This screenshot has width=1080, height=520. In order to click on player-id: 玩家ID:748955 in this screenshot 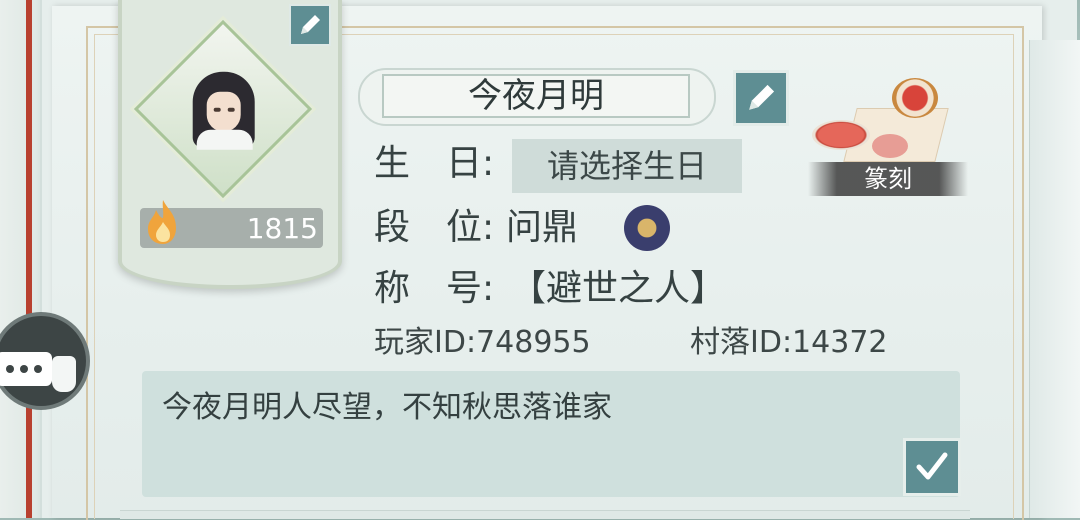, I will do `click(482, 342)`.